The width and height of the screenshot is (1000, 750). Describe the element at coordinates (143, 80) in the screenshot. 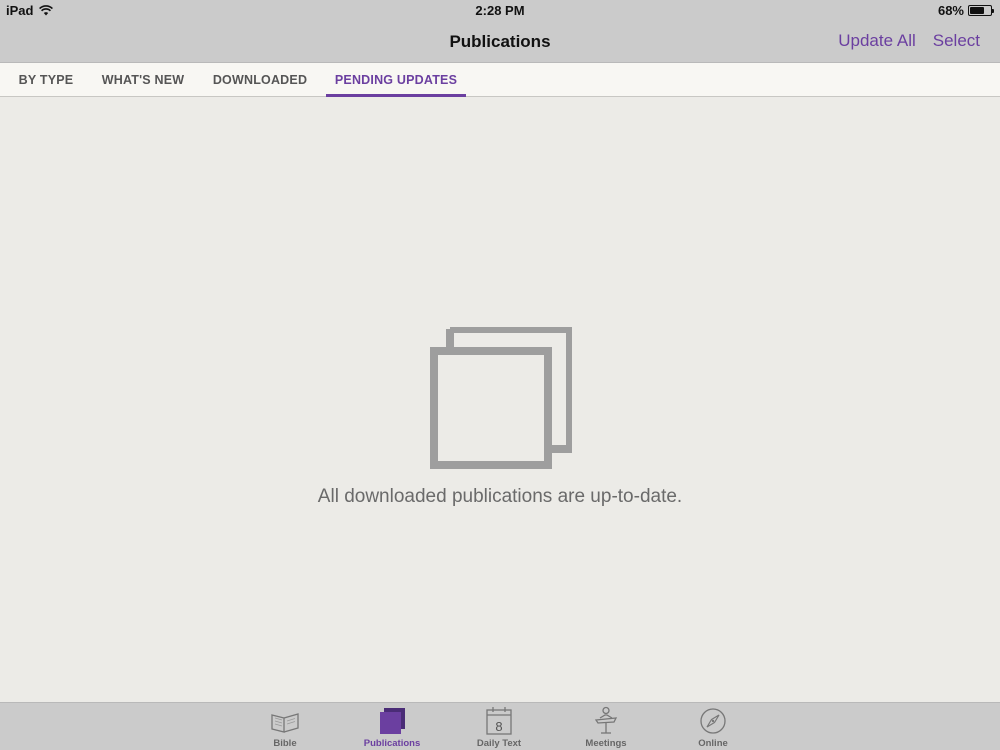

I see `tab-whats-new: WHAT'S NEW` at that location.